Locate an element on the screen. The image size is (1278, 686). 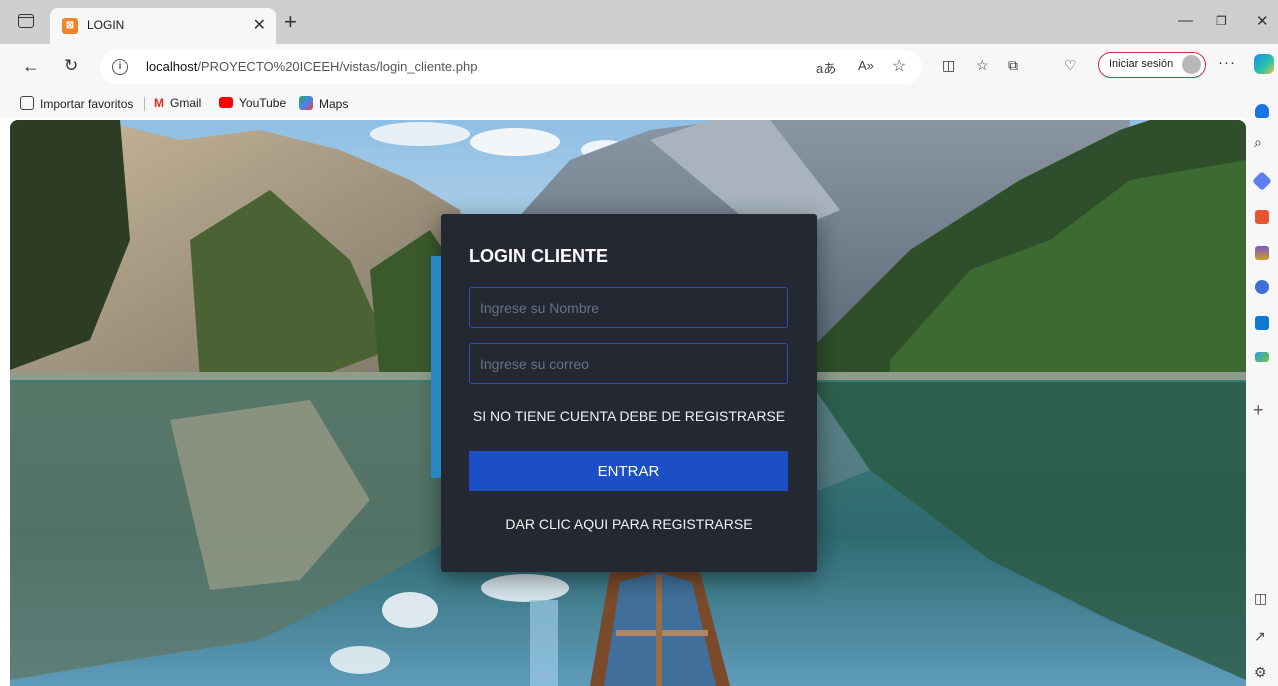
copilot-icon is located at coordinates (1264, 64).